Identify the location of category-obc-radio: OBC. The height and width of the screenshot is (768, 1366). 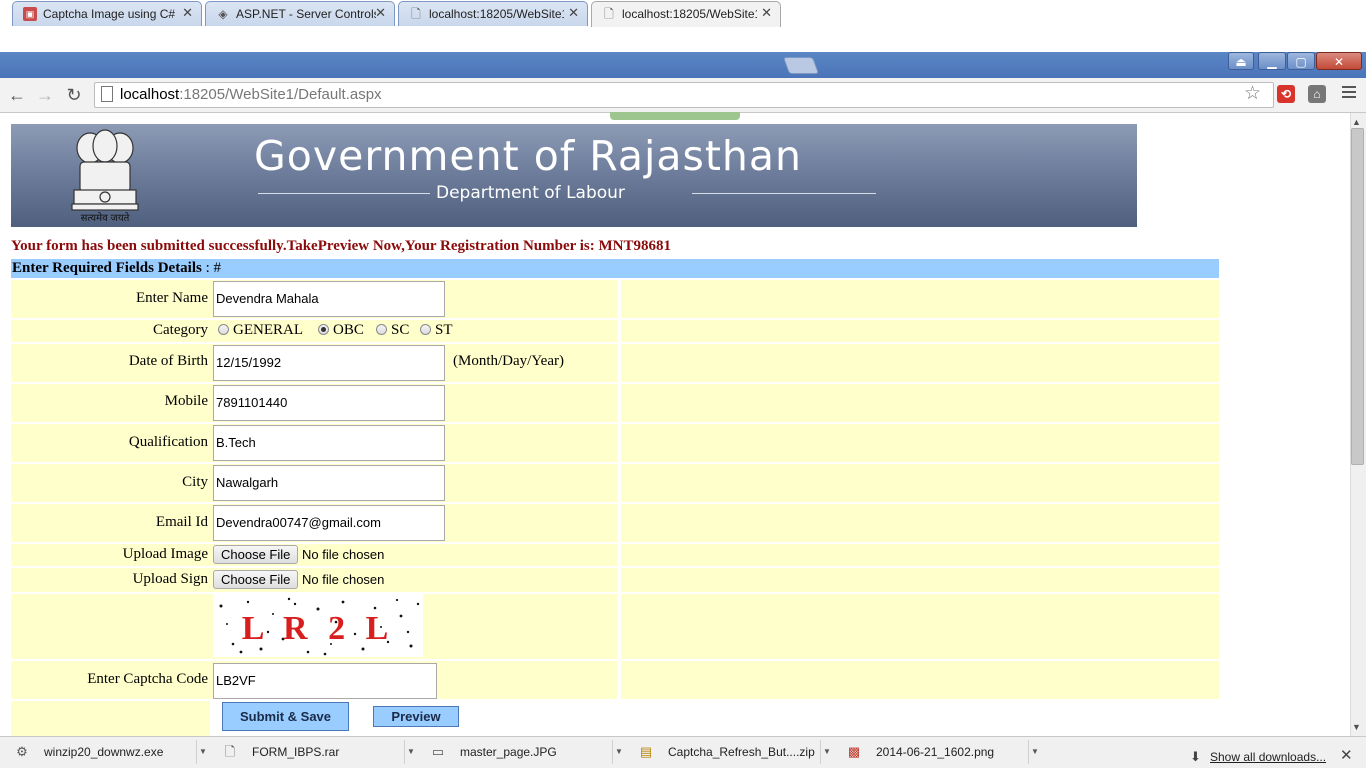
(341, 330).